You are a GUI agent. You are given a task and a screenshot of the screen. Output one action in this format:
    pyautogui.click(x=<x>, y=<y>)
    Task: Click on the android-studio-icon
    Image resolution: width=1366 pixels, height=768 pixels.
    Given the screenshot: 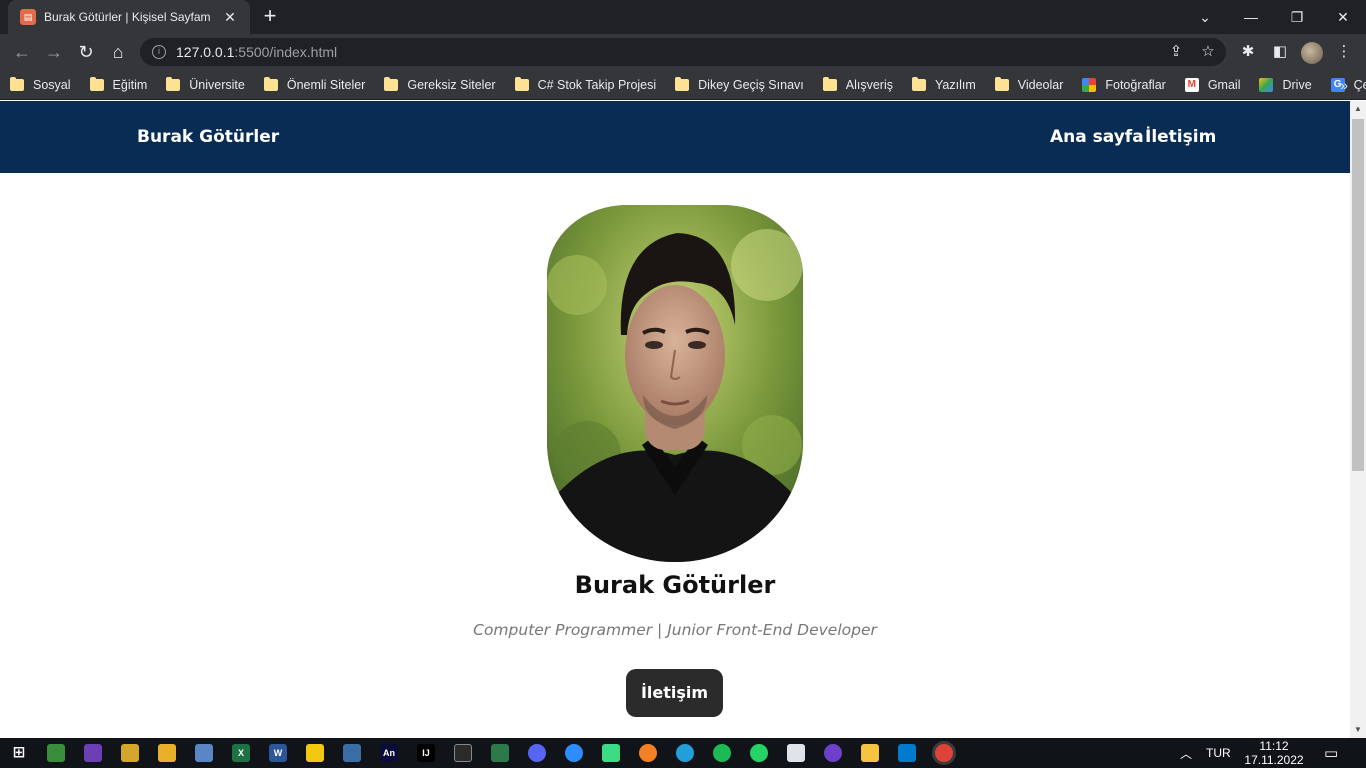 What is the action you would take?
    pyautogui.click(x=611, y=753)
    